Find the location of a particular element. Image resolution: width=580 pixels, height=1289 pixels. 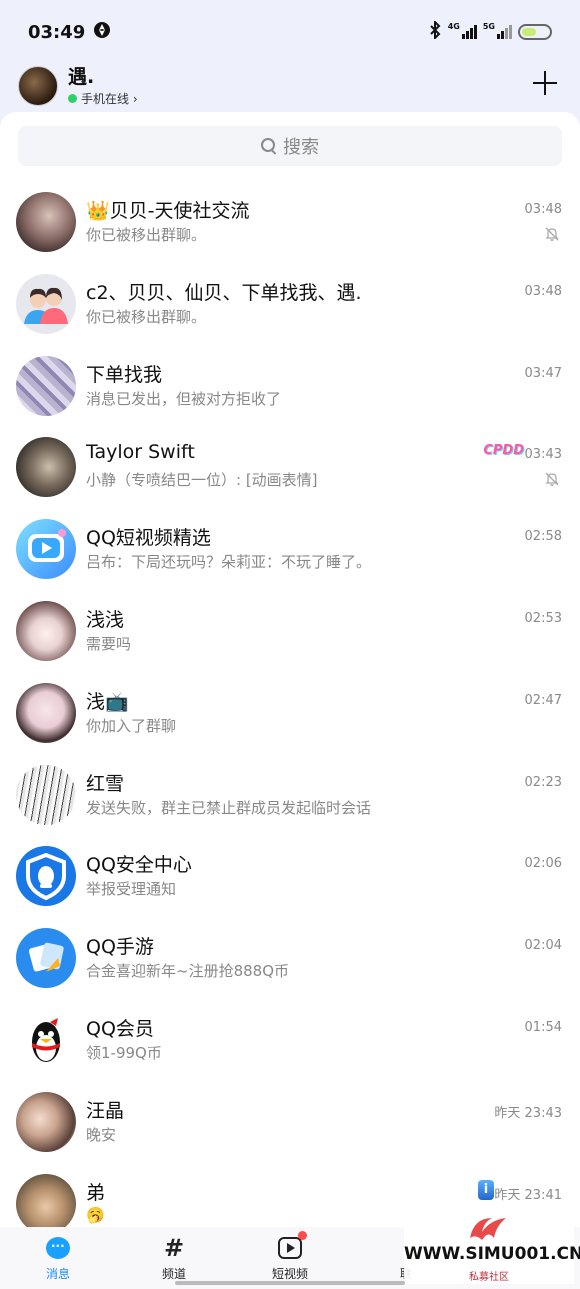

search-input: 搜索 is located at coordinates (290, 146).